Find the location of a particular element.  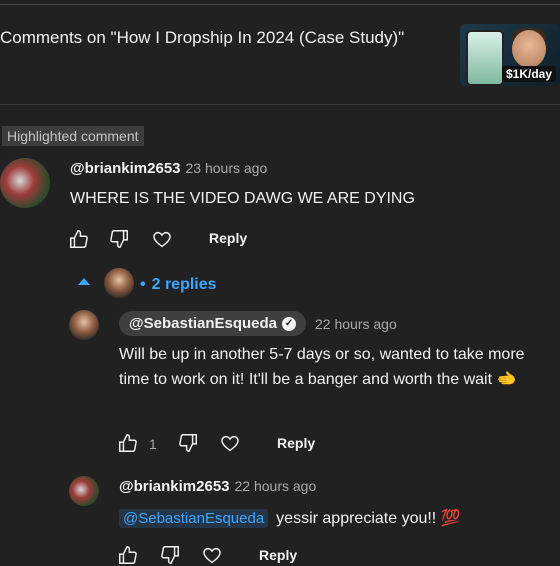

thumbnail-label: $1K/day is located at coordinates (528, 74).